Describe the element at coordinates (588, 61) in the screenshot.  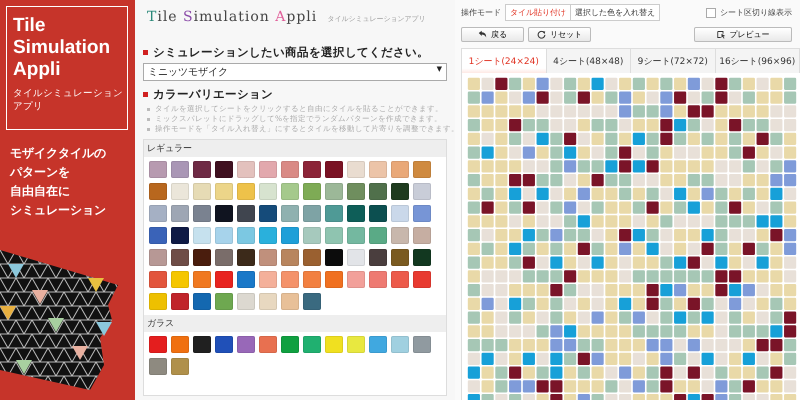
I see `sheet-tab: 4シート(48×48)` at that location.